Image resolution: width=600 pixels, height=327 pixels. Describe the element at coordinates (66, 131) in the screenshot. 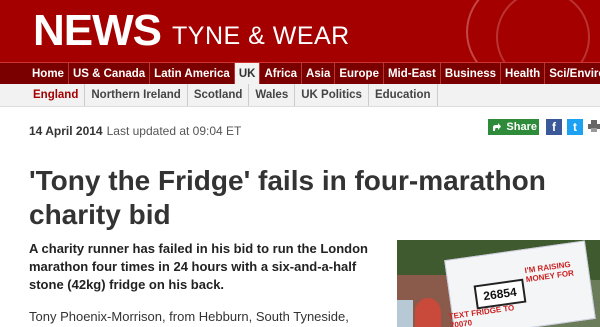

I see `publish-date: 14 April 2014` at that location.